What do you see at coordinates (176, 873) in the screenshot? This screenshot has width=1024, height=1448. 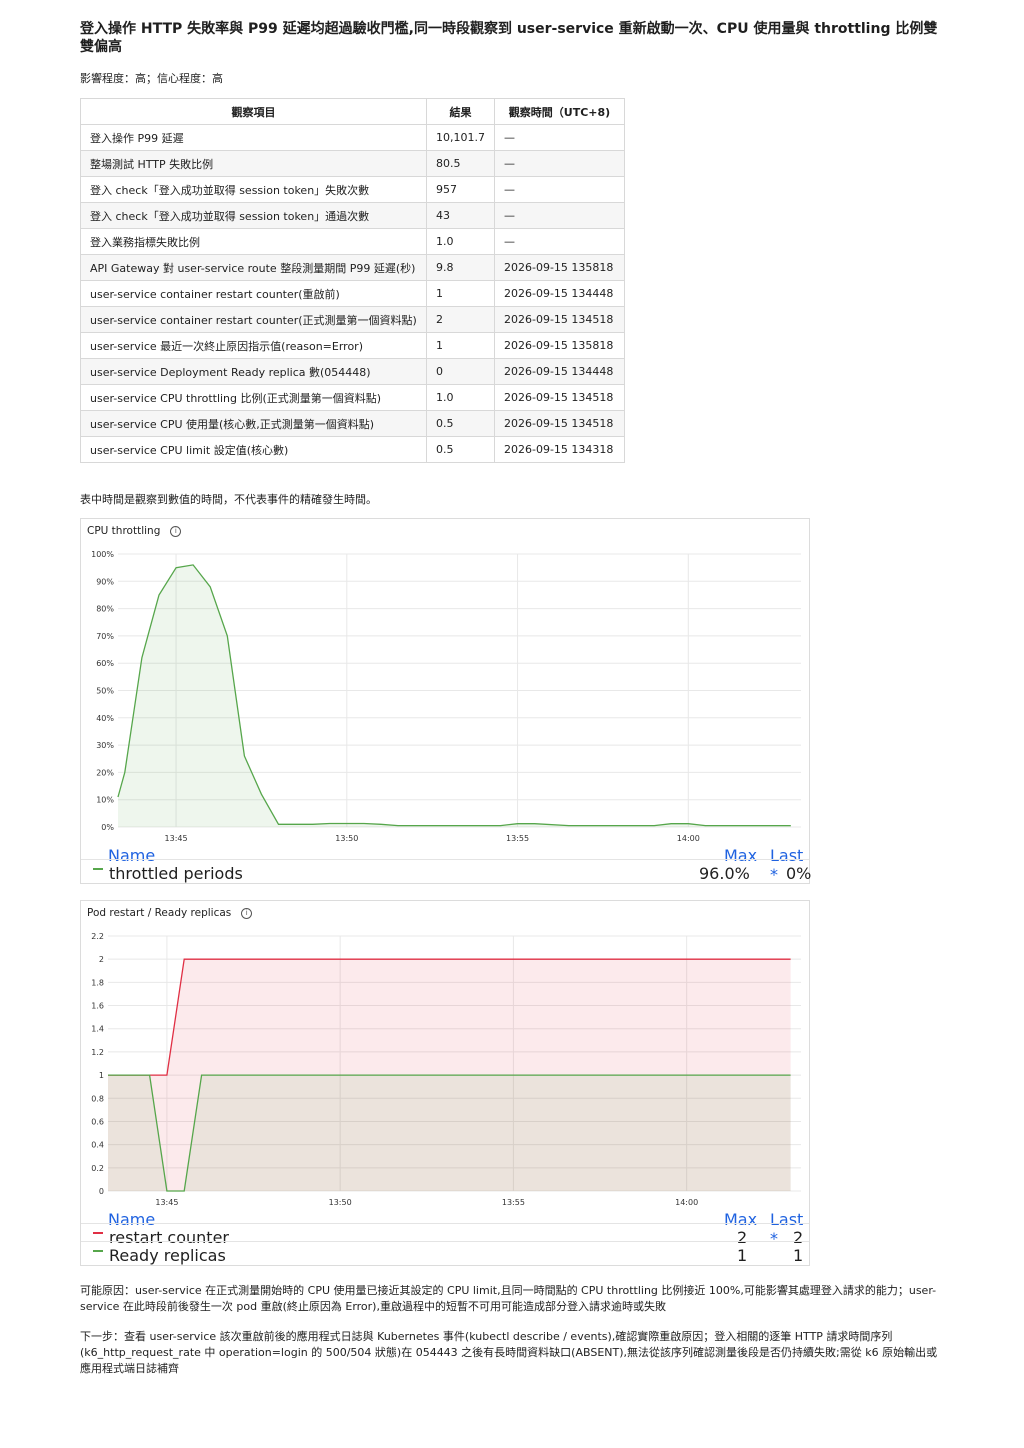 I see `legend-series-name: throttled periods` at bounding box center [176, 873].